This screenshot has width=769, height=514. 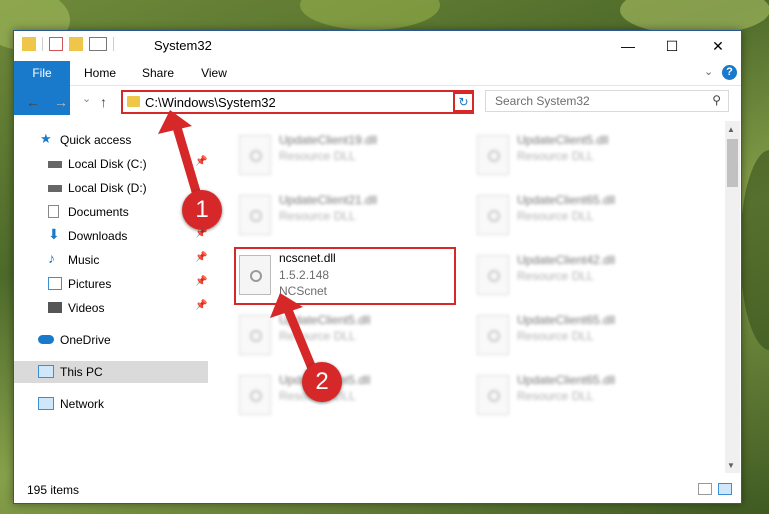 I want to click on videos-icon, so click(x=55, y=307).